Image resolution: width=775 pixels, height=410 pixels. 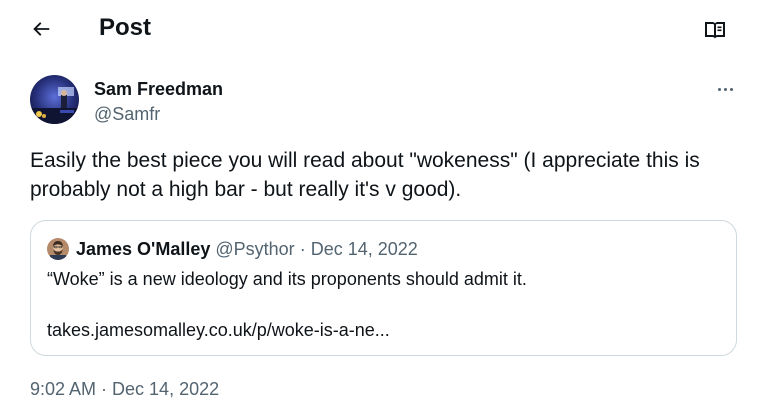 What do you see at coordinates (124, 389) in the screenshot?
I see `tweet-timestamp: 9:02 AM · Dec 14, 2022` at bounding box center [124, 389].